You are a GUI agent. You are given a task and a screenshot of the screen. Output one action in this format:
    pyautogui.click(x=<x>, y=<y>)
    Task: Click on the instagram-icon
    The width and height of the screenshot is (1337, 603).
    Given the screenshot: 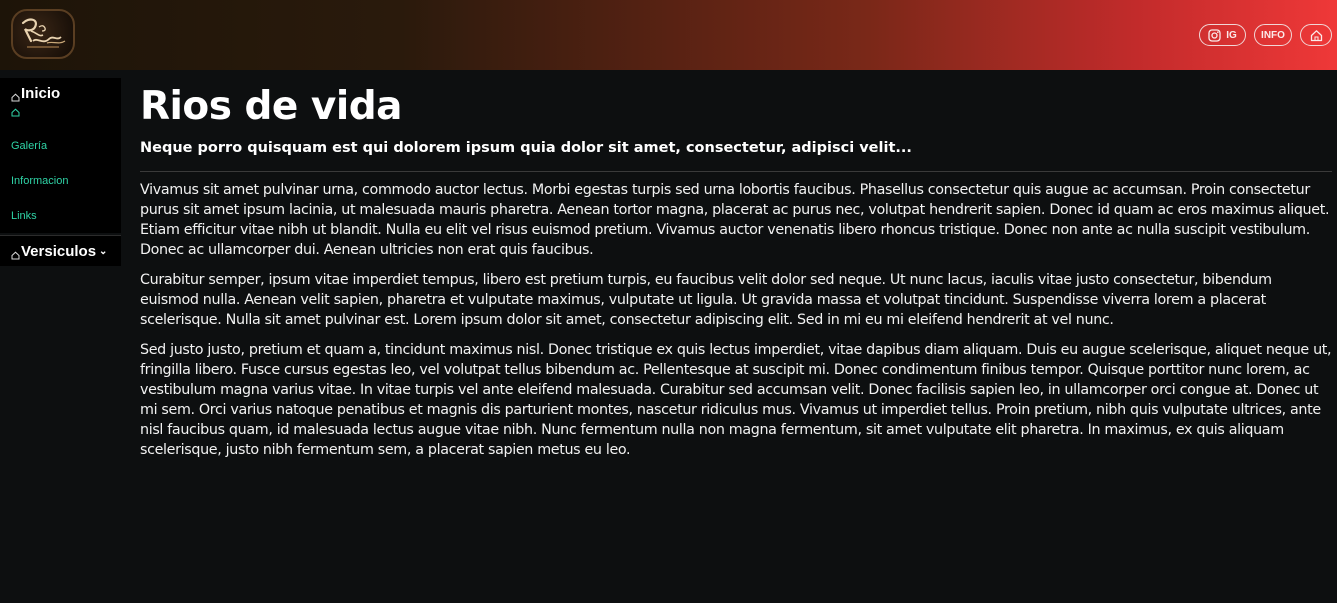 What is the action you would take?
    pyautogui.click(x=1214, y=35)
    